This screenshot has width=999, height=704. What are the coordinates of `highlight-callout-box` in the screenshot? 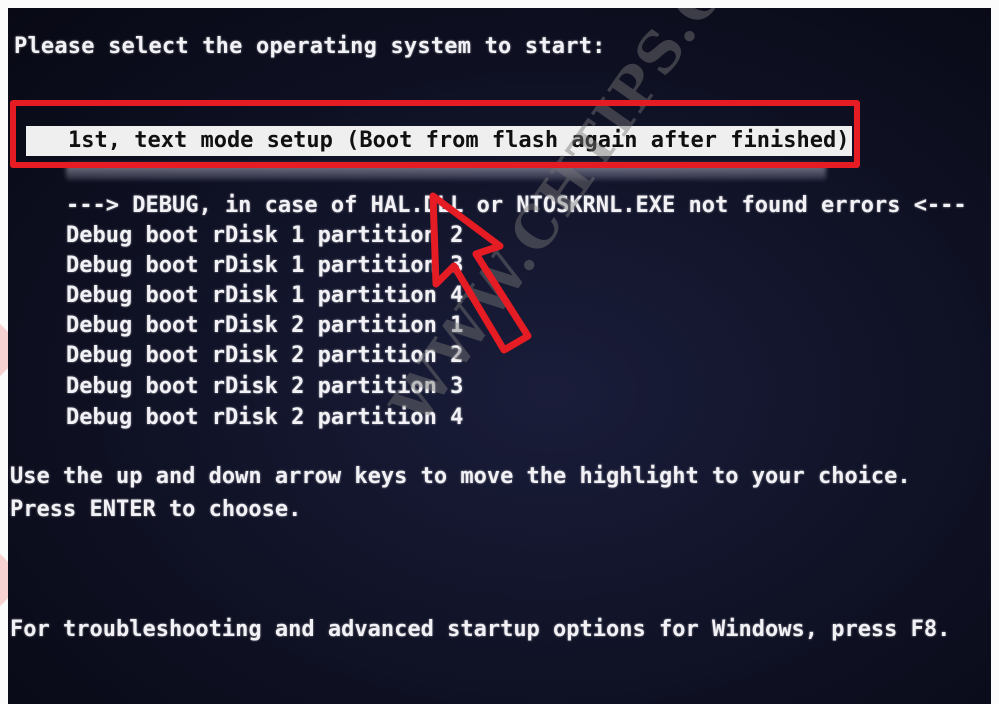 It's located at (435, 134).